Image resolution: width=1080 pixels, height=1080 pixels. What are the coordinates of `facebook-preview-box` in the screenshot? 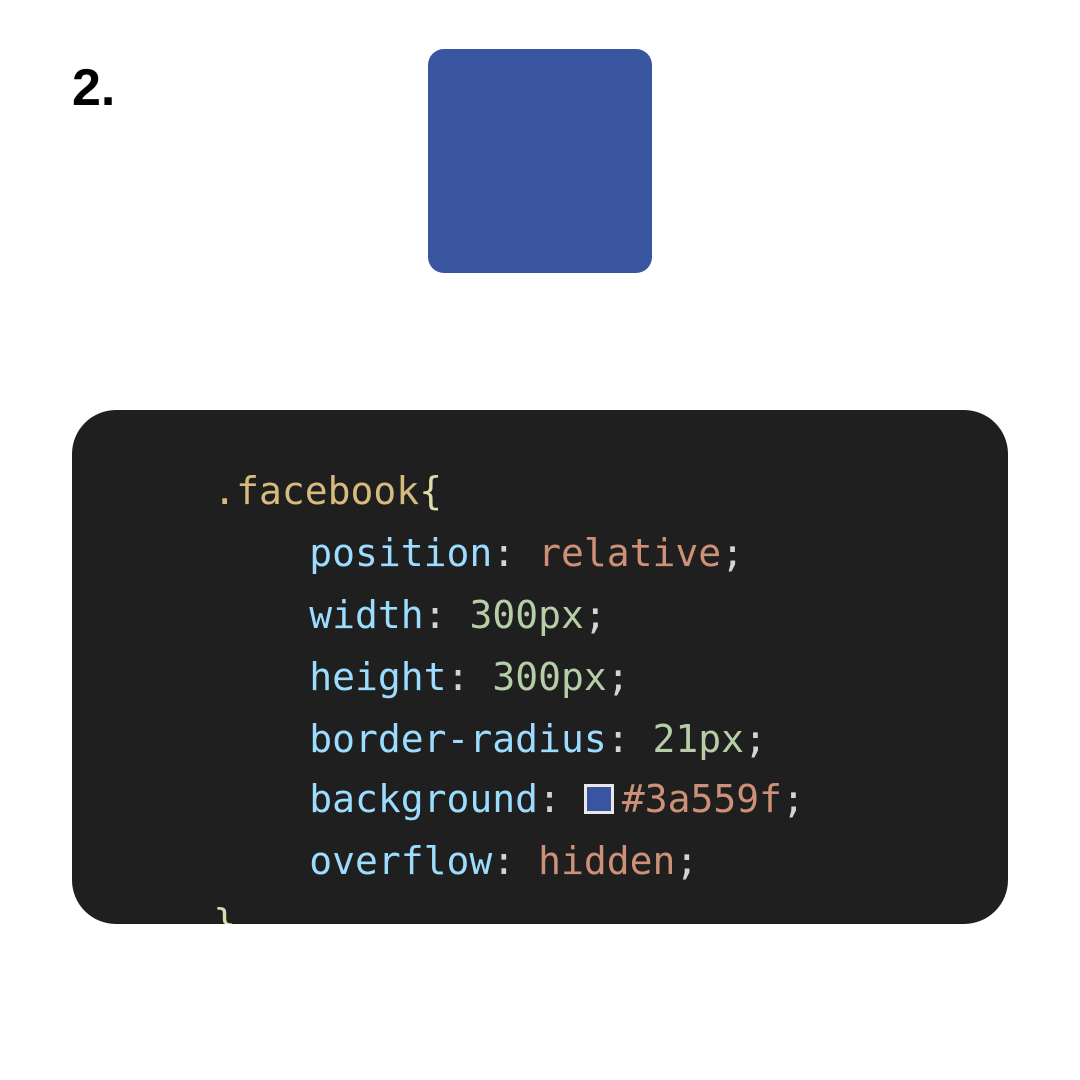 It's located at (540, 161).